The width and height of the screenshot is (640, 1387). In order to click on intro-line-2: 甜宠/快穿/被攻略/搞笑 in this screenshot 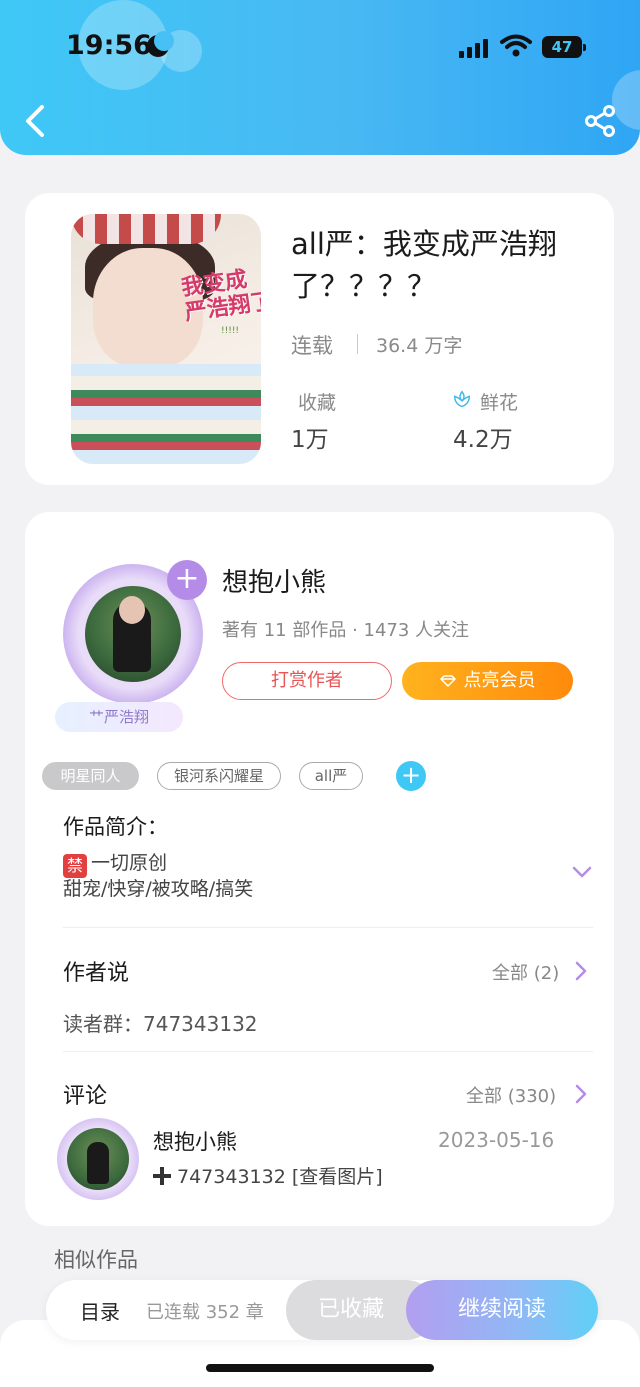, I will do `click(158, 889)`.